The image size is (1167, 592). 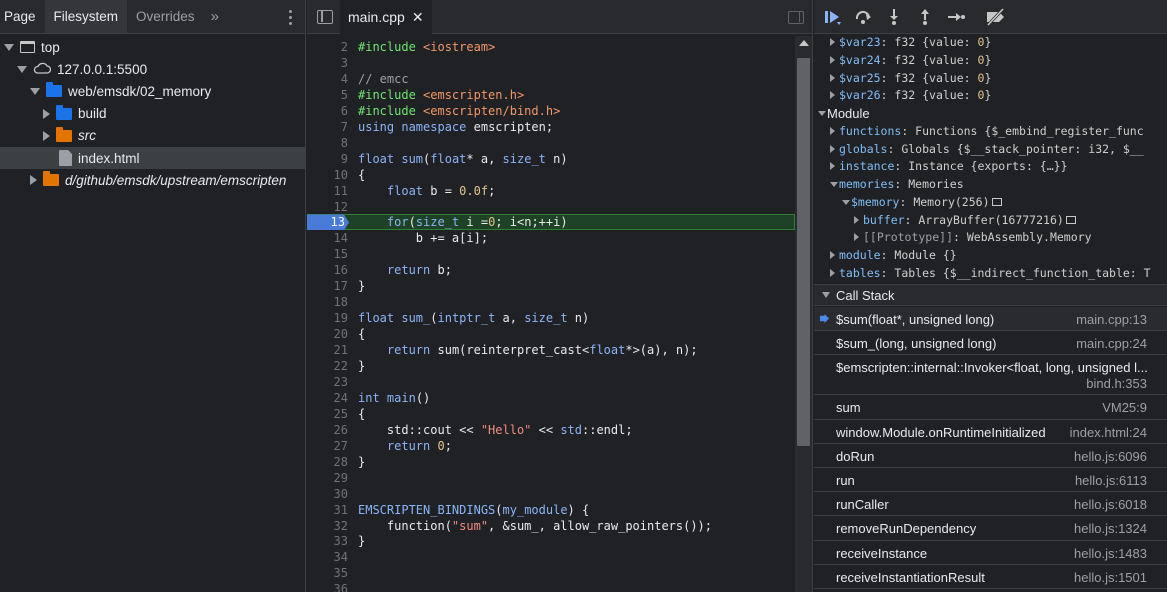 I want to click on tree-item: web/emsdk/02_memory, so click(x=152, y=91).